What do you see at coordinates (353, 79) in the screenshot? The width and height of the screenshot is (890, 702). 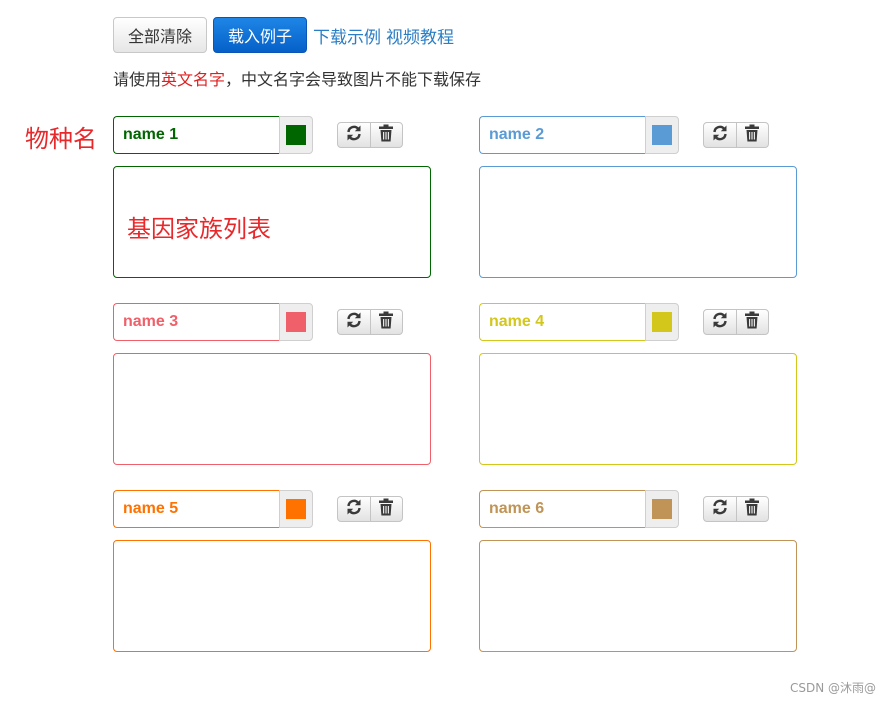 I see `hint-suffix: ，中文名字会导致图片不能下载保存` at bounding box center [353, 79].